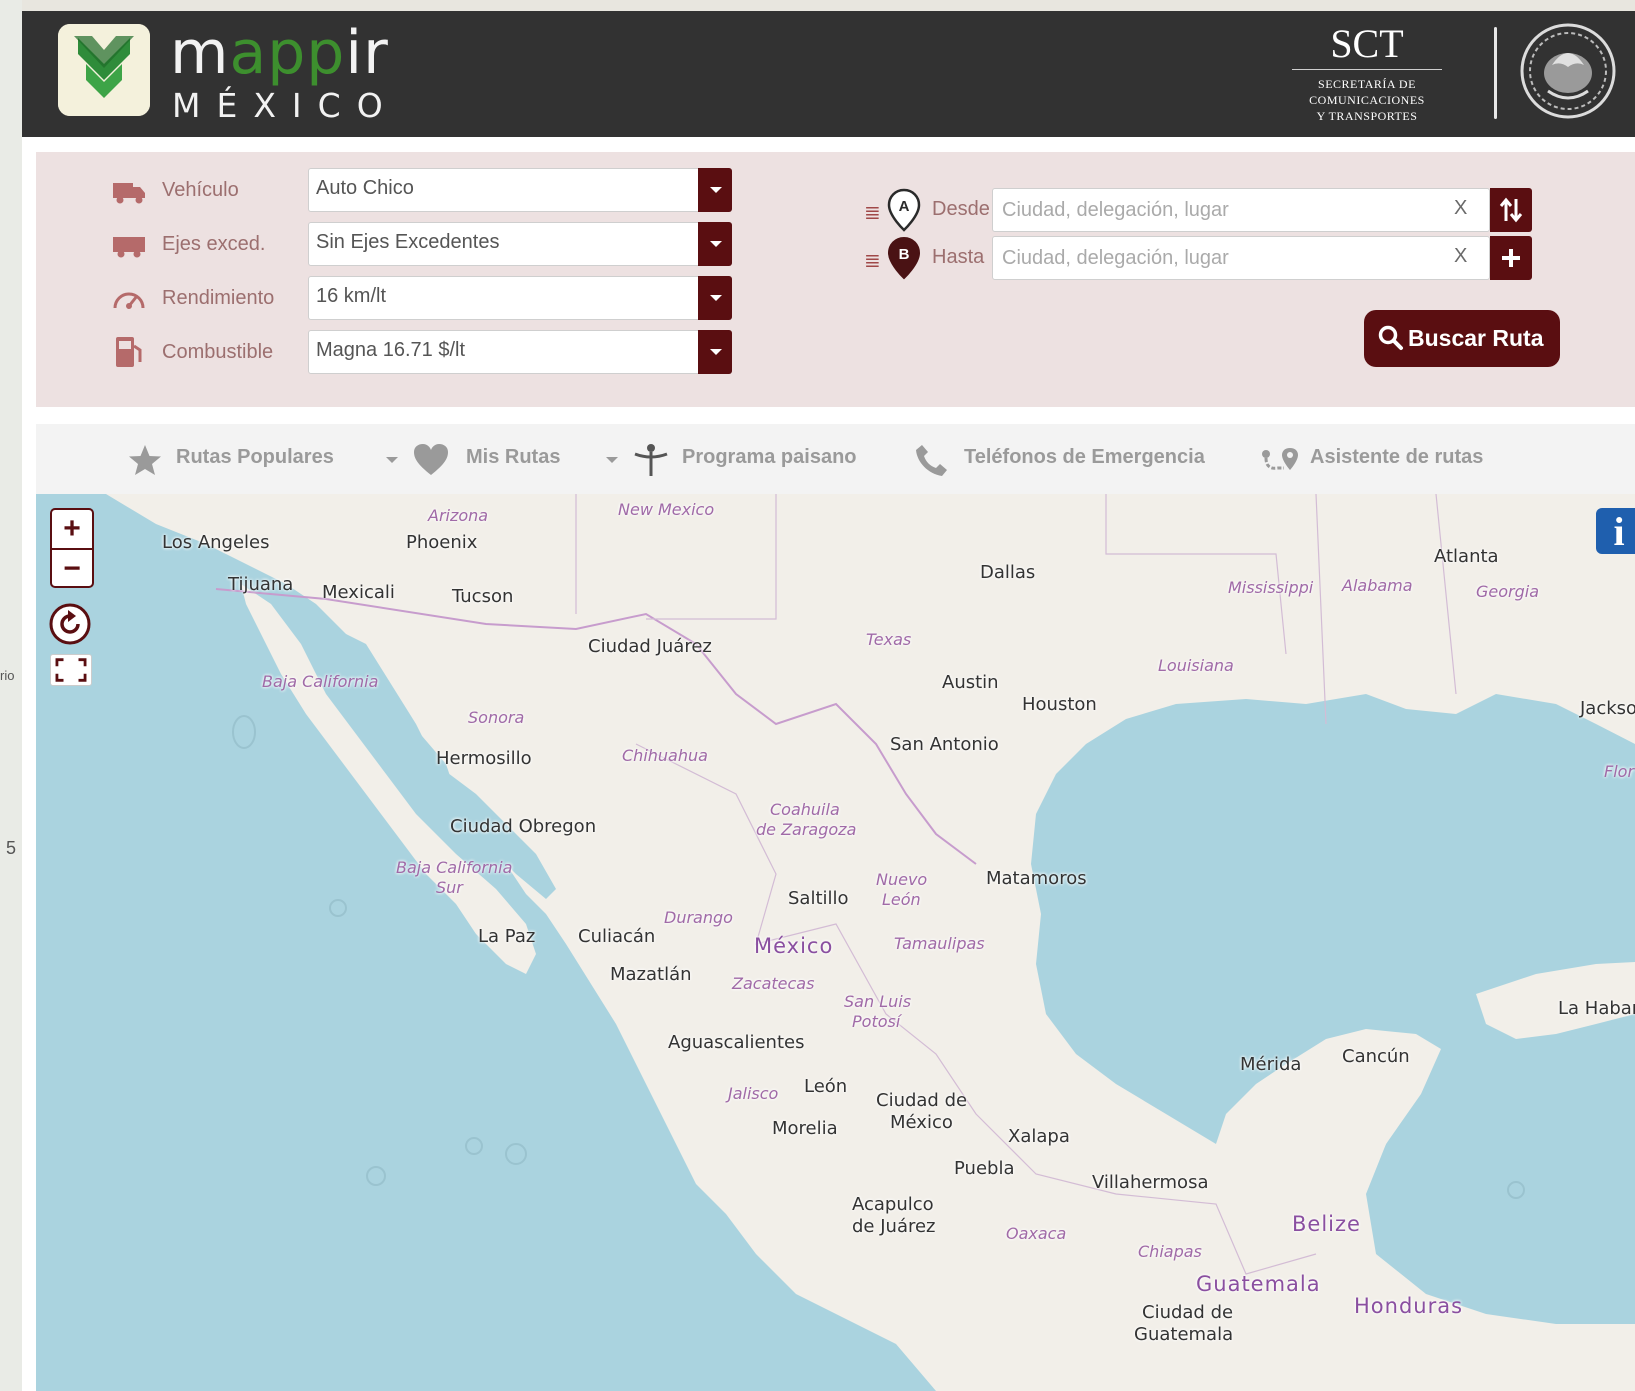  Describe the element at coordinates (11, 695) in the screenshot. I see `background-page-edge: rio 5` at that location.